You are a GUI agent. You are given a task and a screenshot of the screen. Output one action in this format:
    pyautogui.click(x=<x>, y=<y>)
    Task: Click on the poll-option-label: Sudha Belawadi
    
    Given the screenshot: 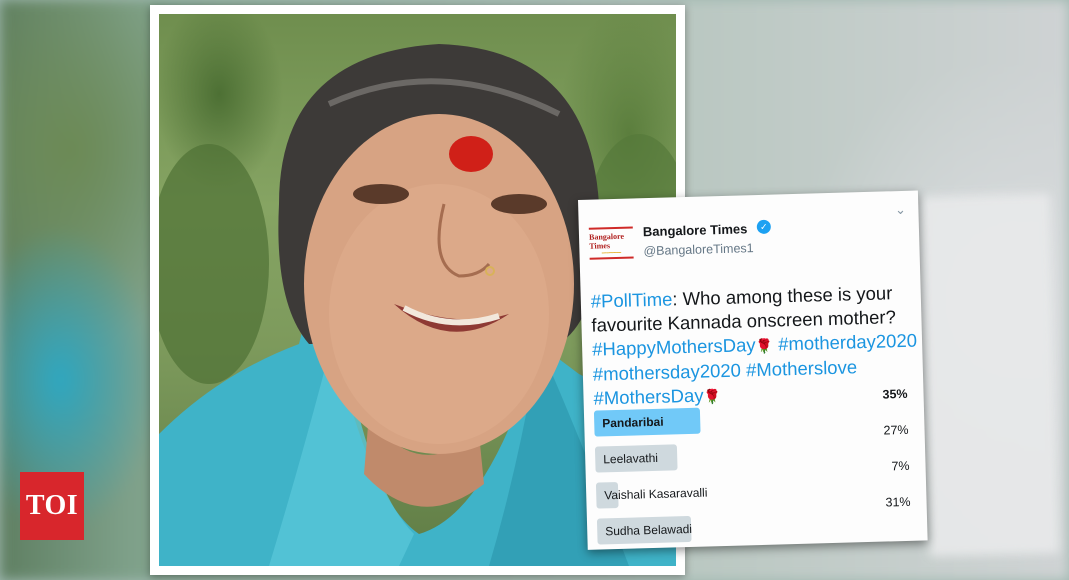 What is the action you would take?
    pyautogui.click(x=649, y=530)
    